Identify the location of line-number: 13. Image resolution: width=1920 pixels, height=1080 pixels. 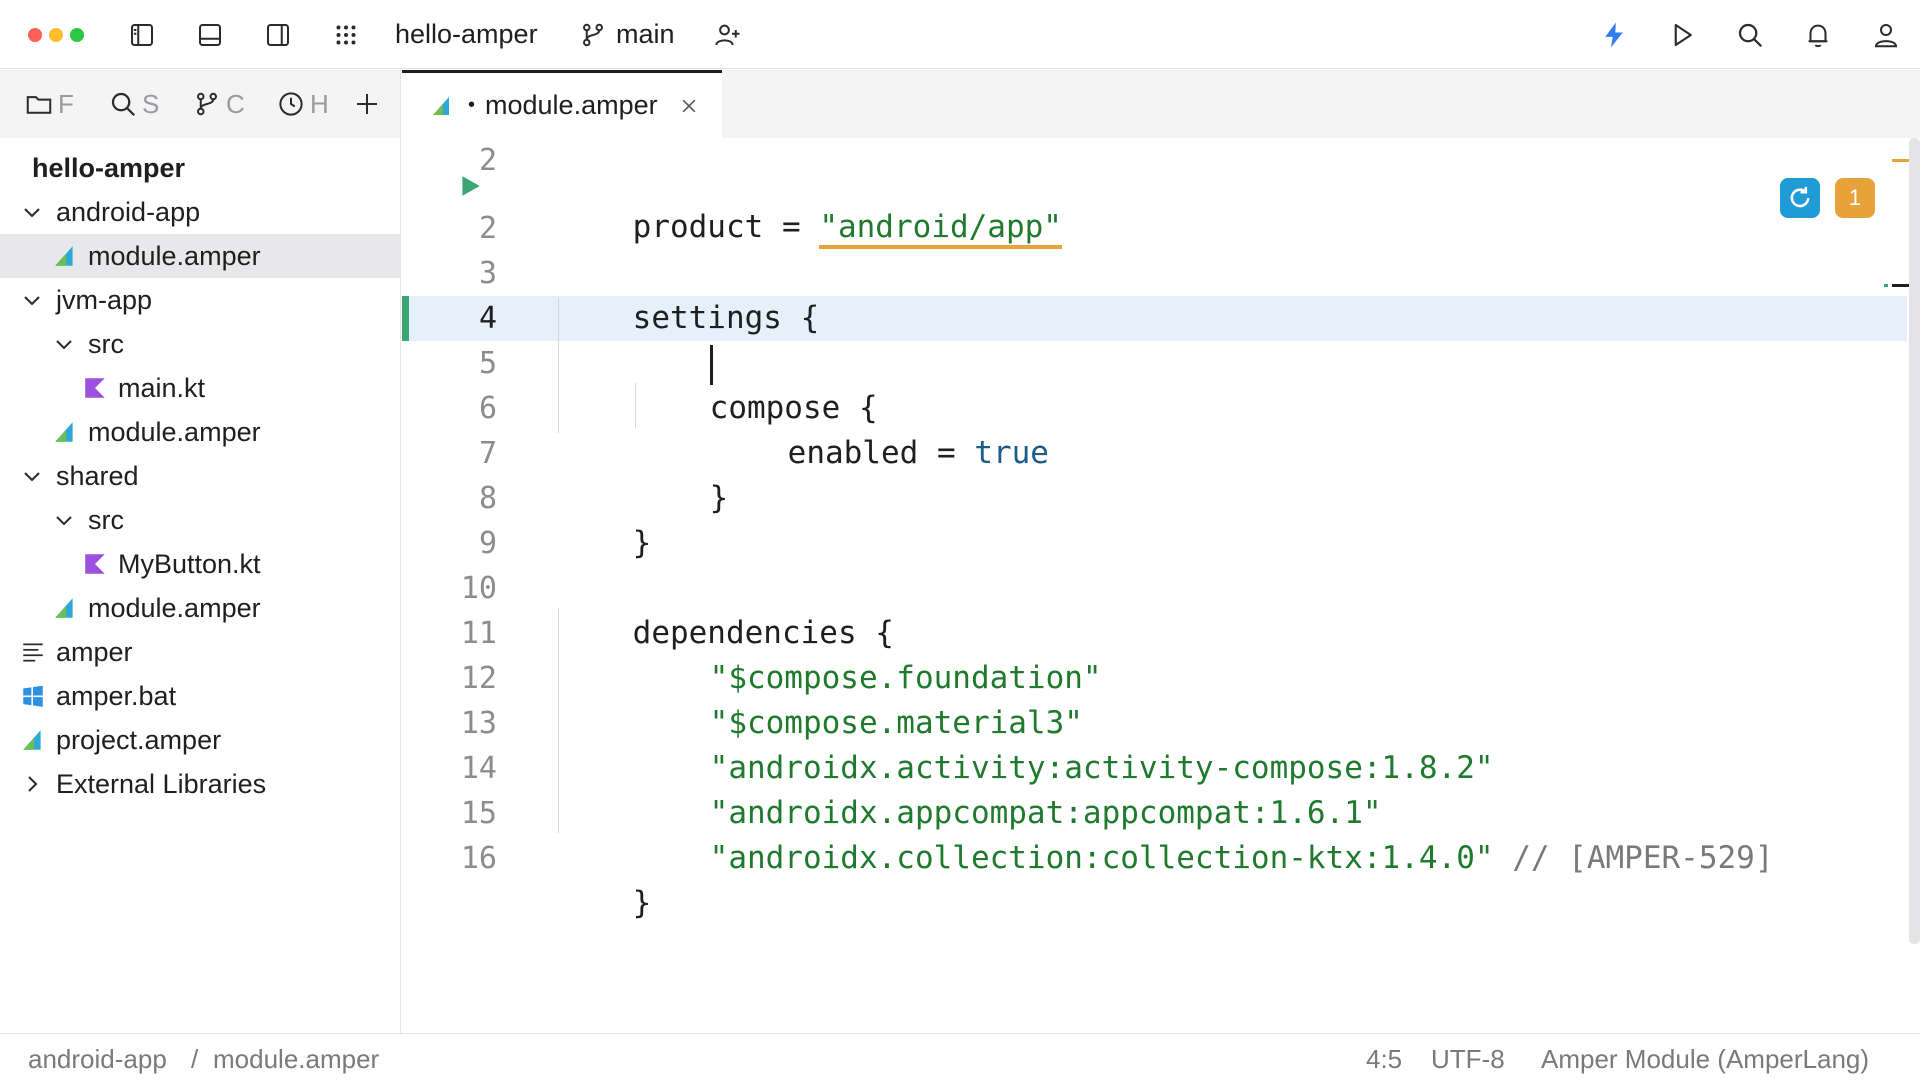
(478, 723).